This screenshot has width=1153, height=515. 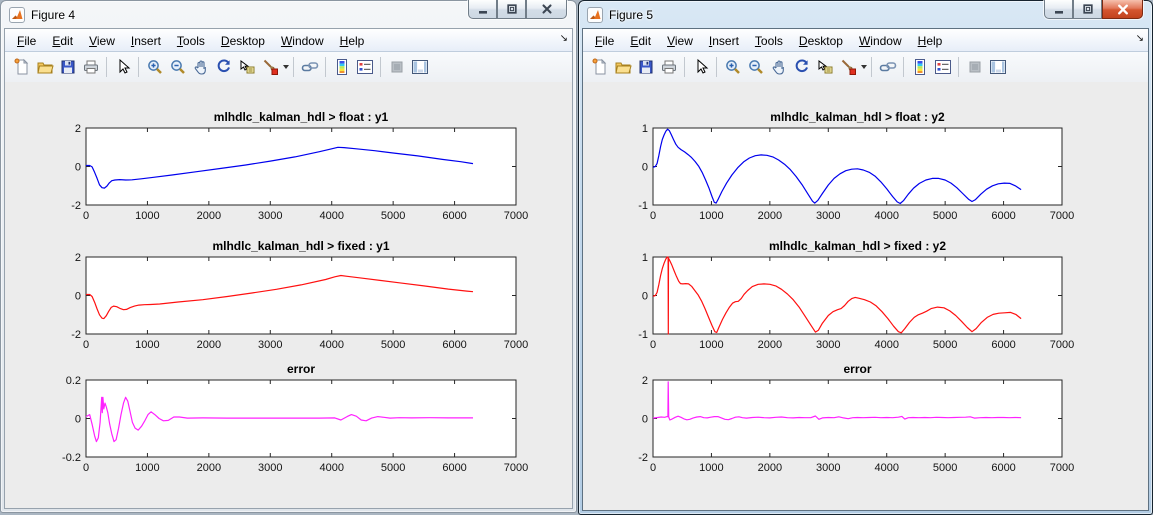 I want to click on restore-icon, so click(x=511, y=9).